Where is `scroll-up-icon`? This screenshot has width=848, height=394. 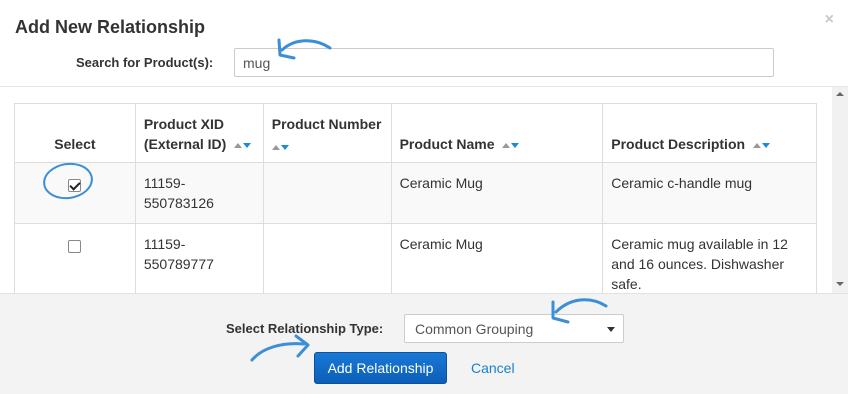
scroll-up-icon is located at coordinates (840, 94).